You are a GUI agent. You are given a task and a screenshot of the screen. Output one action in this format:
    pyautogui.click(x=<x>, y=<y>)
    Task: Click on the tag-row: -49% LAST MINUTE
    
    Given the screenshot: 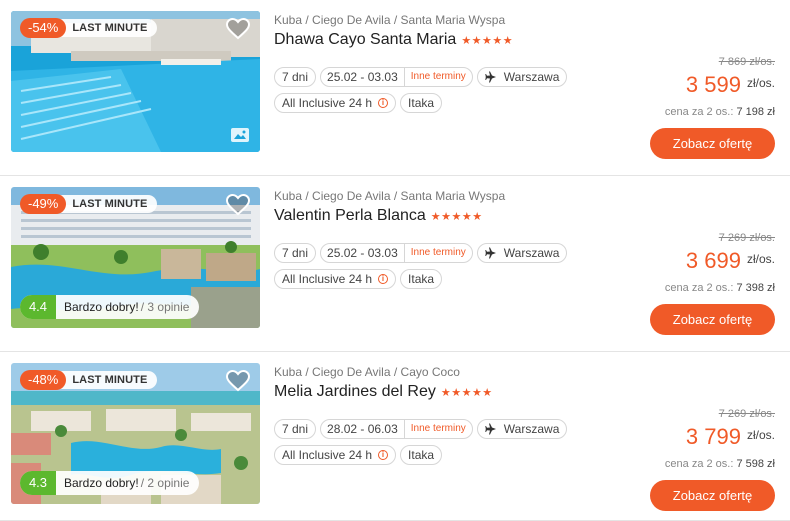 What is the action you would take?
    pyautogui.click(x=89, y=204)
    